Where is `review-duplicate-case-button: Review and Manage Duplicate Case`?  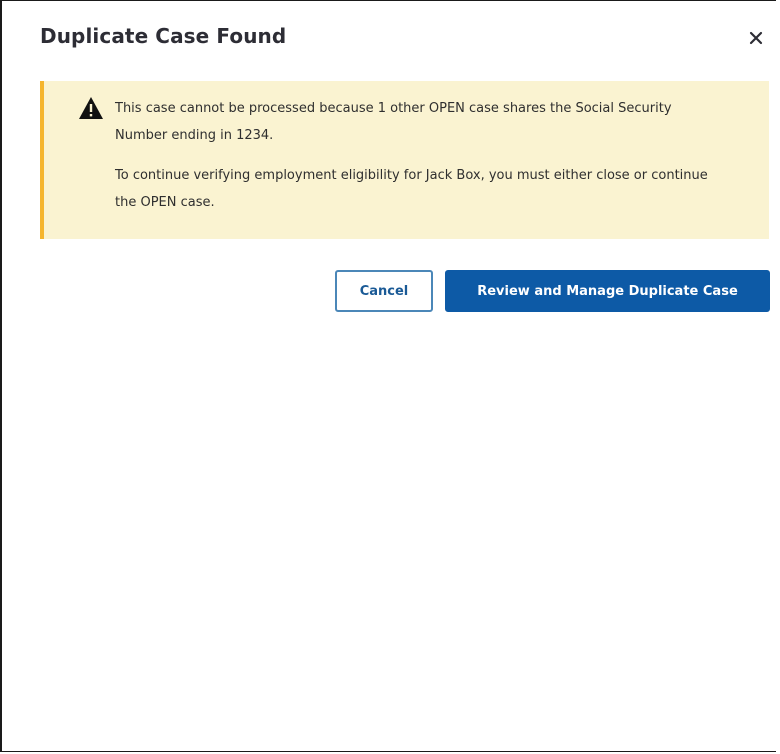 review-duplicate-case-button: Review and Manage Duplicate Case is located at coordinates (607, 291).